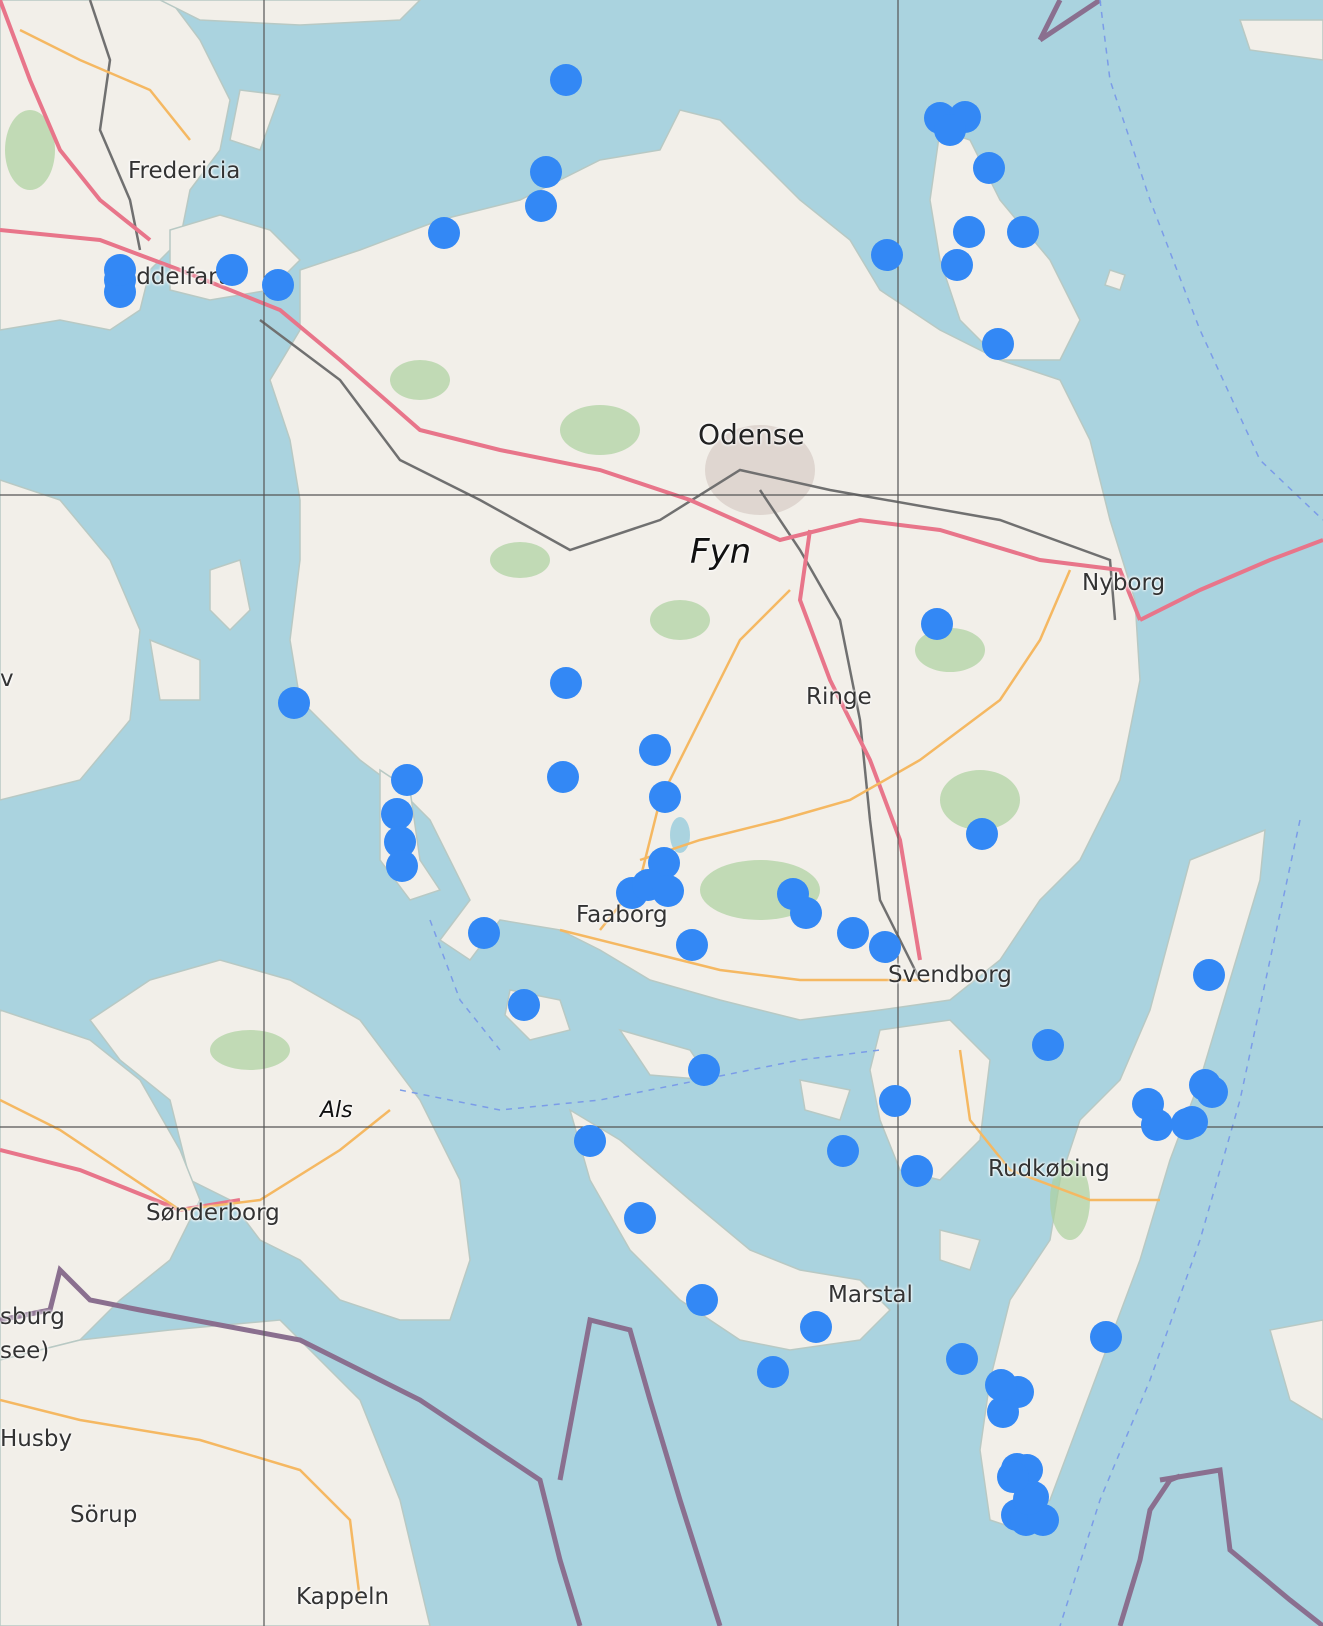 The image size is (1323, 1626). I want to click on place-label-marstal: Marstal, so click(870, 1295).